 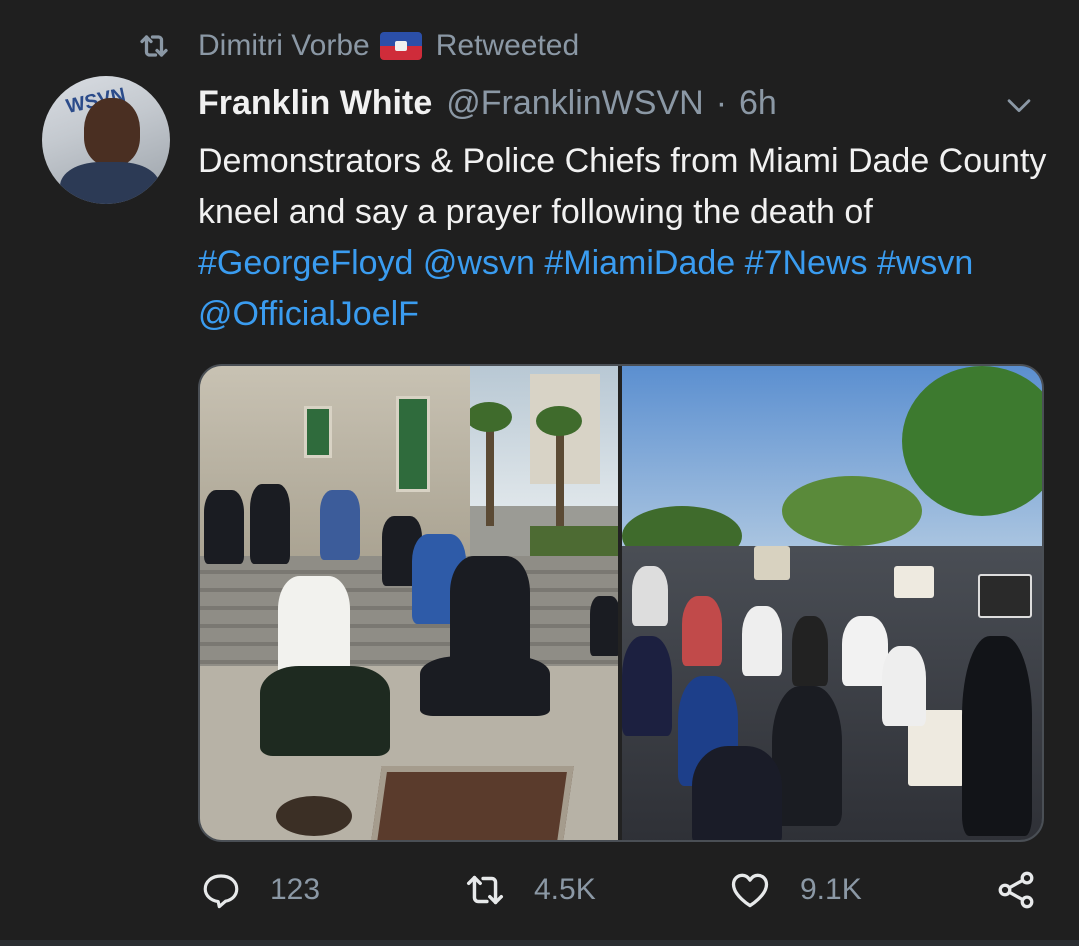 I want to click on retweet-context: Dimitri Vorbe Retweeted, so click(x=357, y=46).